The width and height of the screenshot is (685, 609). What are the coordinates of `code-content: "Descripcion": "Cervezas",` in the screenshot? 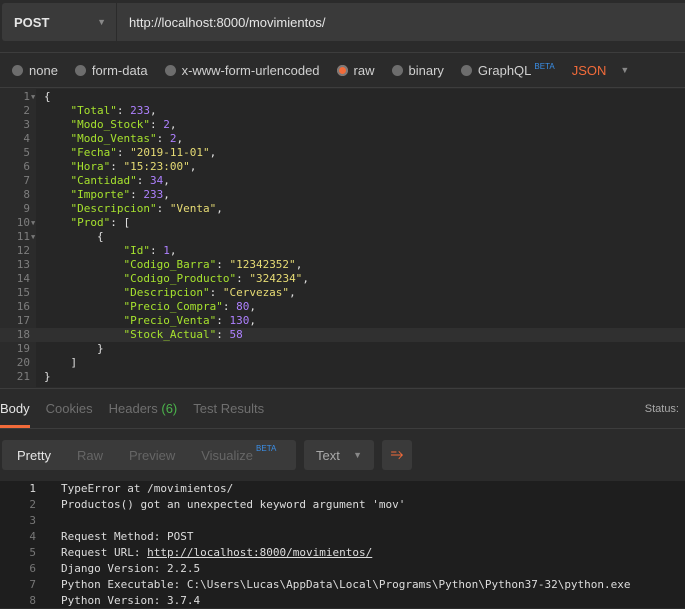 It's located at (170, 293).